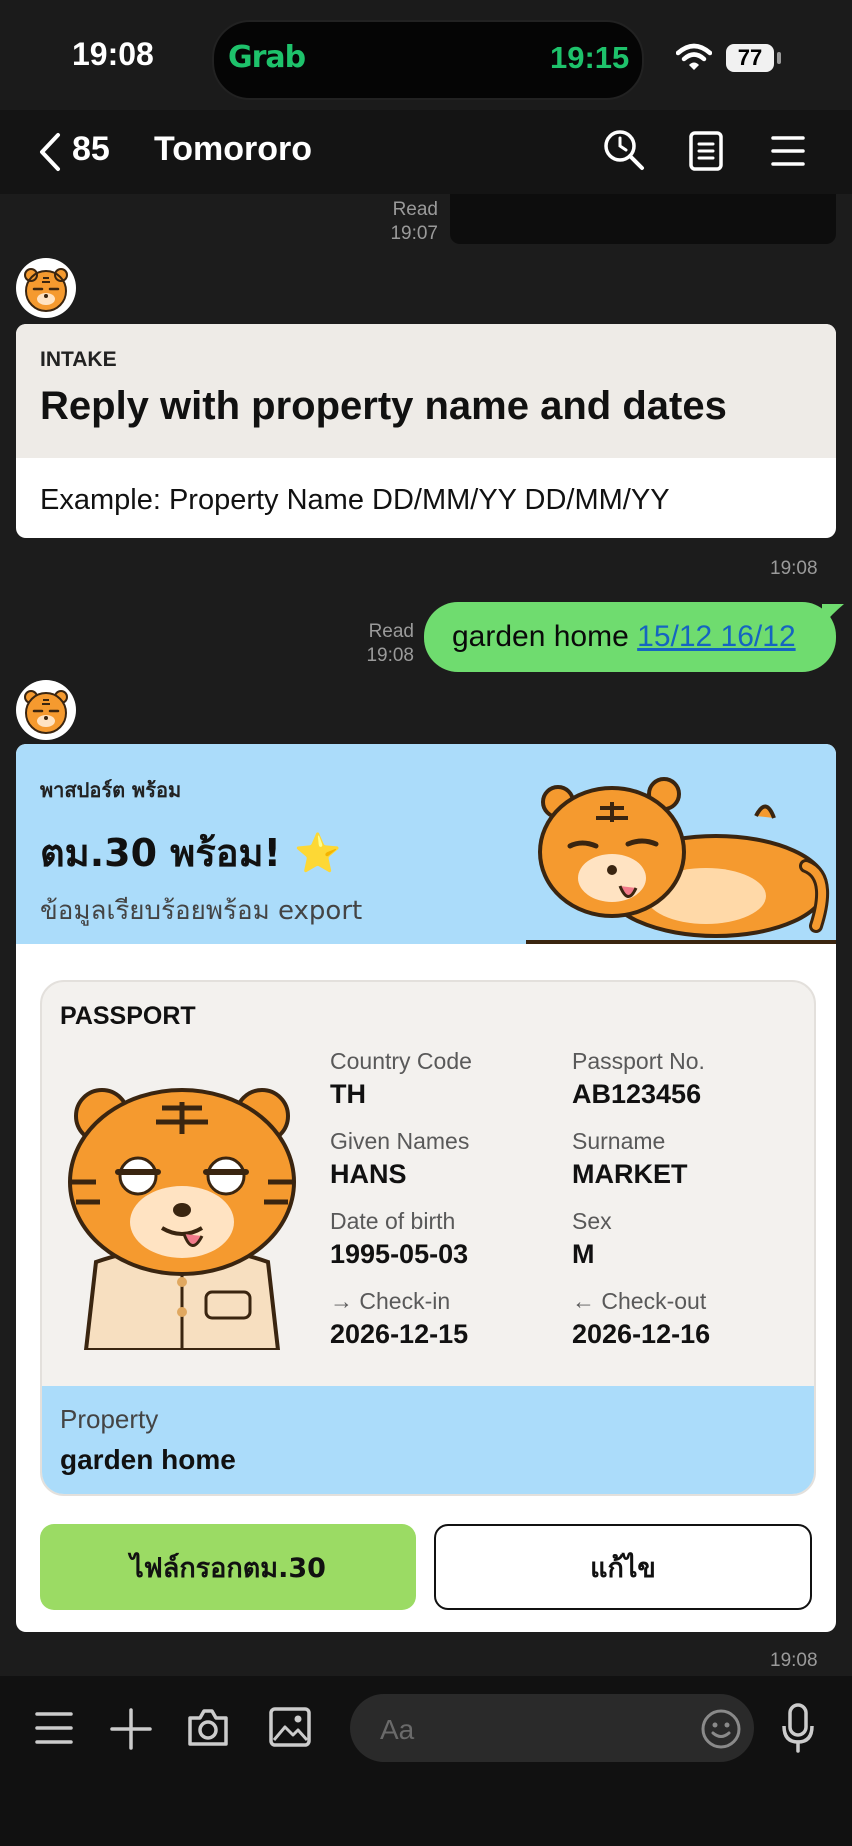 Image resolution: width=852 pixels, height=1846 pixels. What do you see at coordinates (637, 1094) in the screenshot?
I see `passport-no-value: AB123456` at bounding box center [637, 1094].